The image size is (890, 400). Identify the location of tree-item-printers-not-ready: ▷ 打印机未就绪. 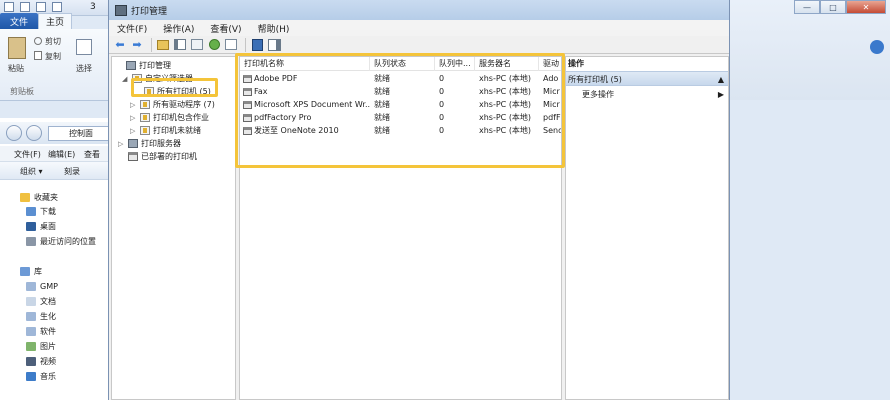
(165, 130).